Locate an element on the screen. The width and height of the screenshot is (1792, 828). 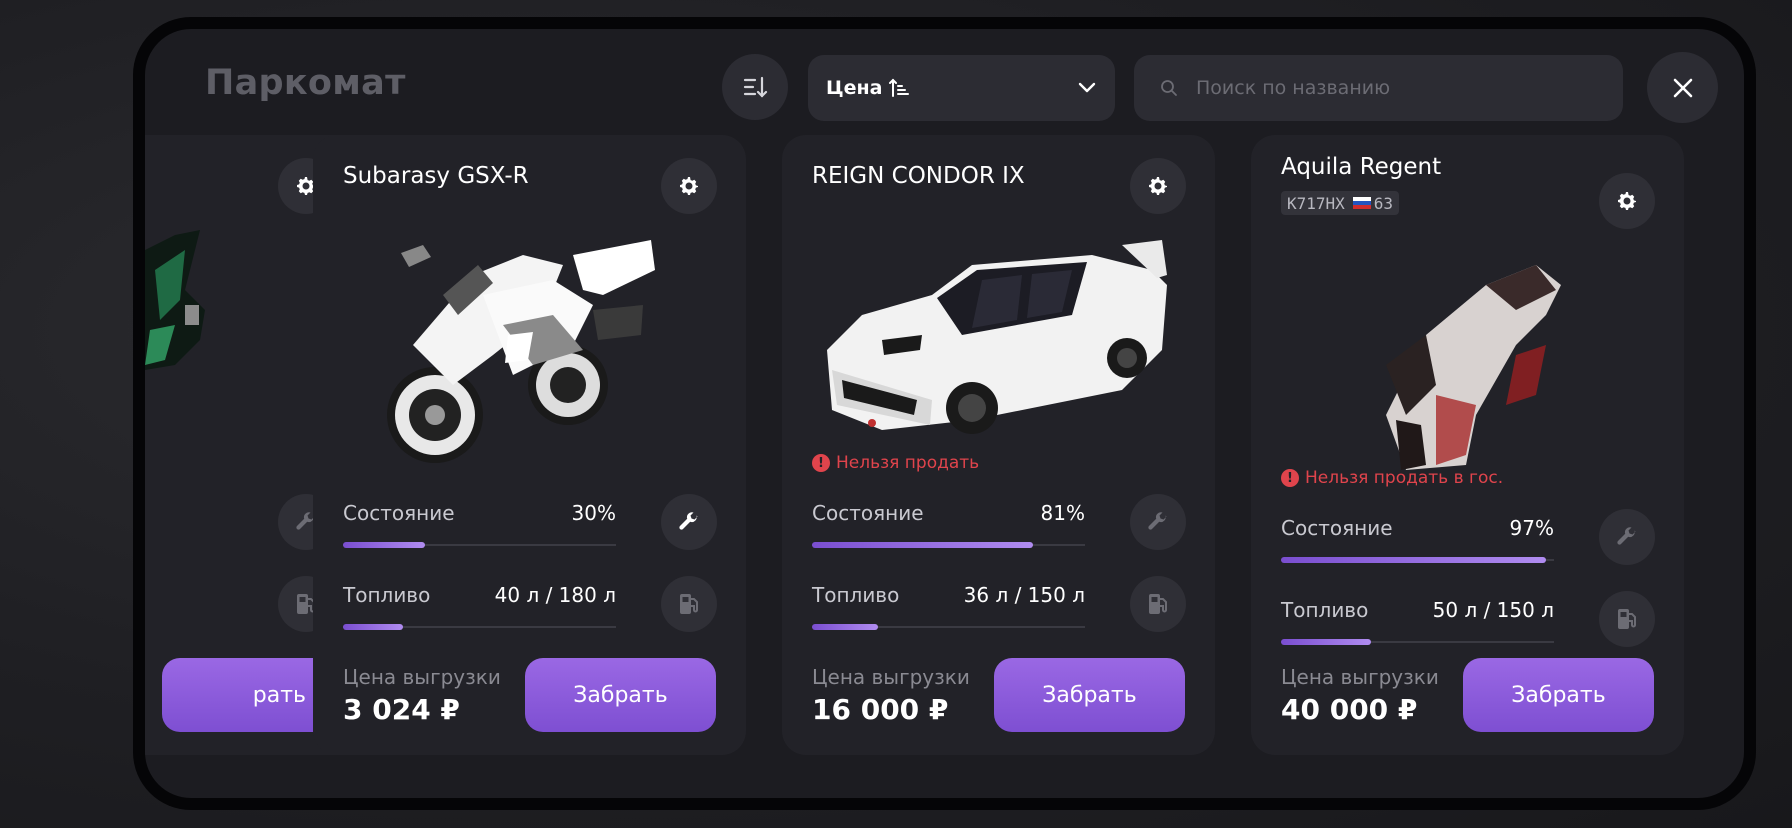
sell-warning: ! Нельзя продать is located at coordinates (895, 463).